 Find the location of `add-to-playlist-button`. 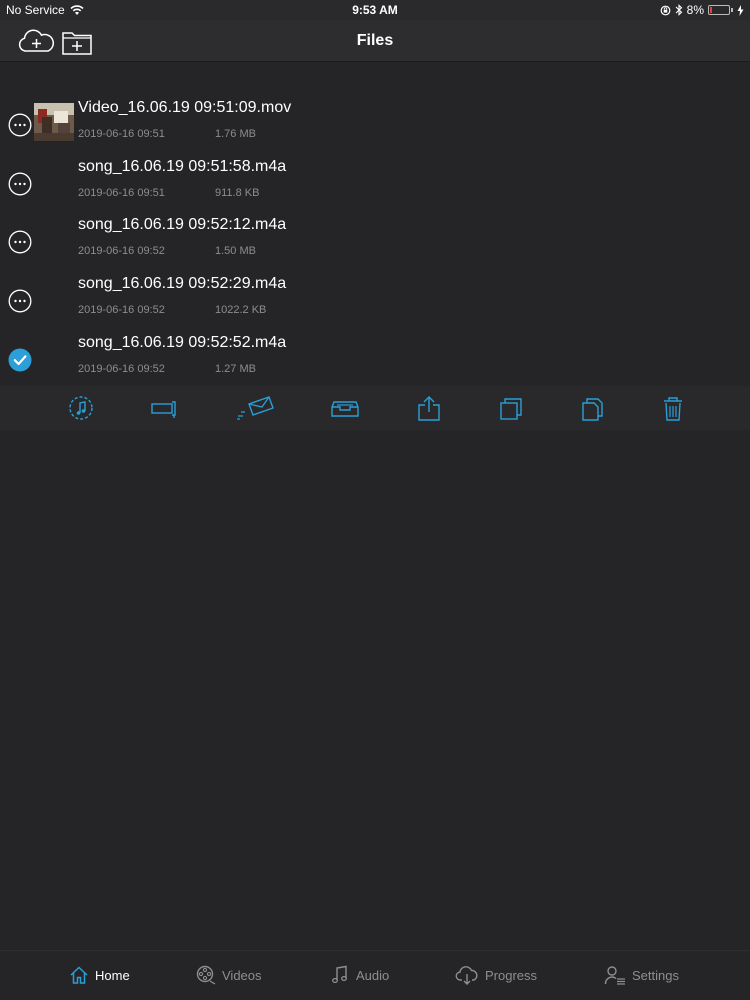

add-to-playlist-button is located at coordinates (81, 408).